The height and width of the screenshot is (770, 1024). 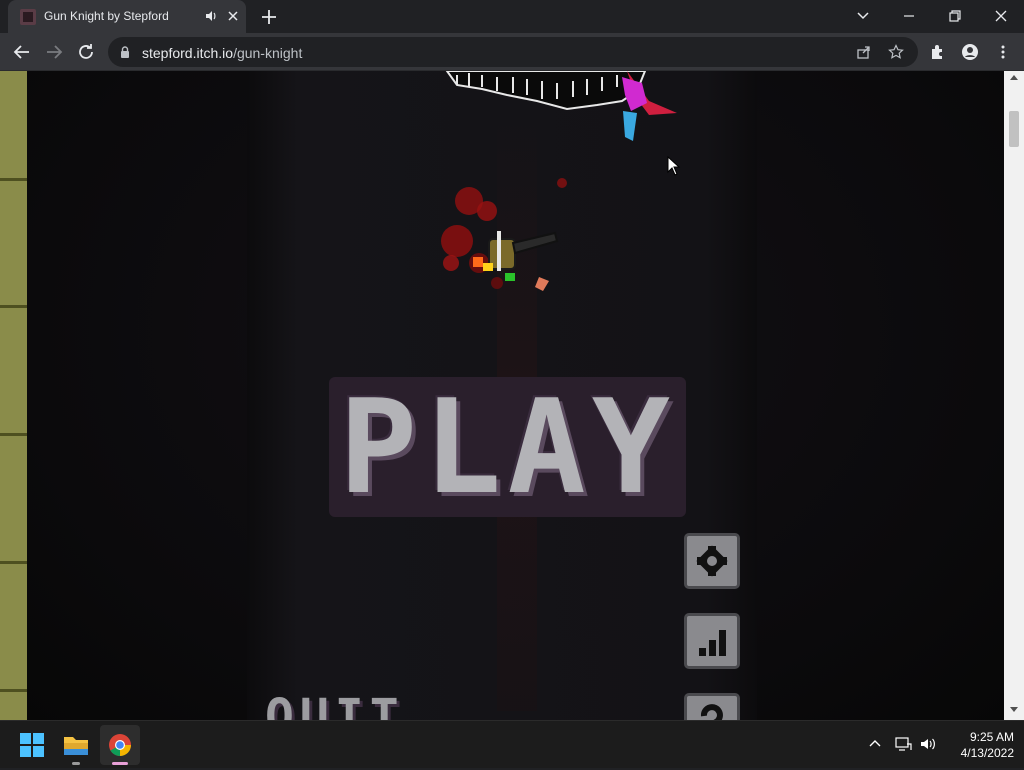 What do you see at coordinates (711, 712) in the screenshot?
I see `help-icon` at bounding box center [711, 712].